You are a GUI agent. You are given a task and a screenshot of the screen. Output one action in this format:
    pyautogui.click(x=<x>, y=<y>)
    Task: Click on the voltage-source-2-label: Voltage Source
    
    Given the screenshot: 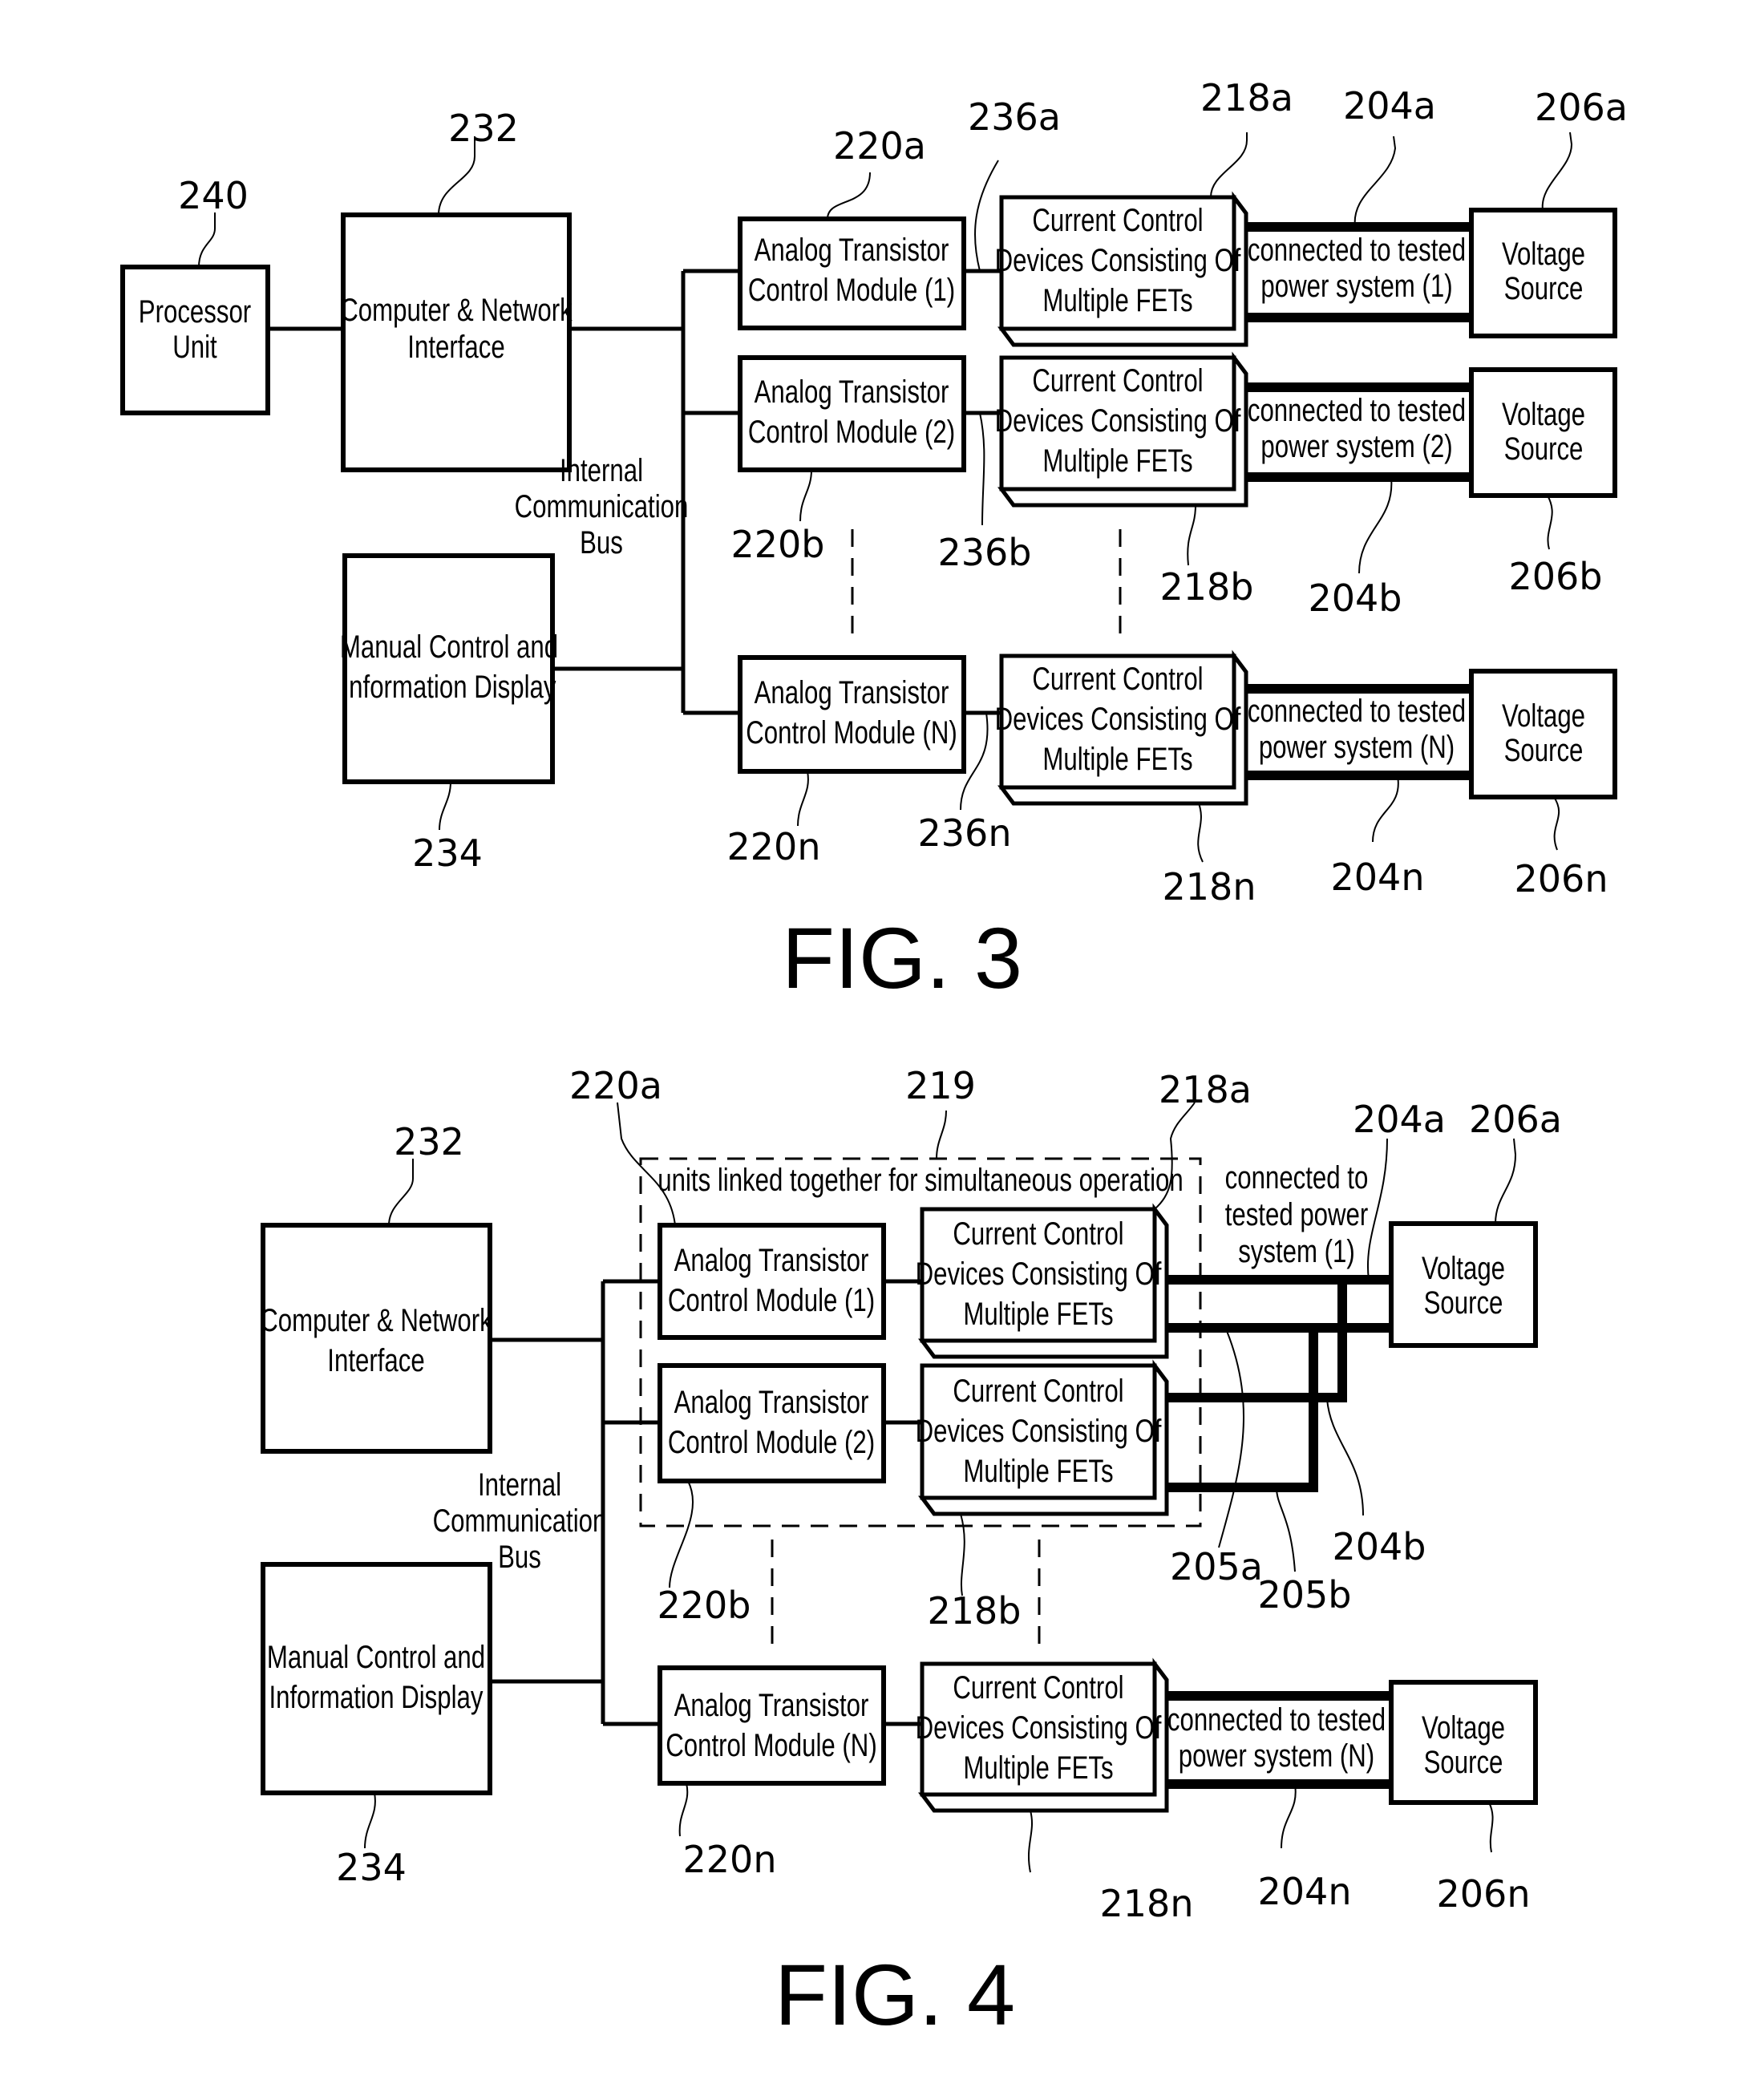 What is the action you would take?
    pyautogui.click(x=1543, y=431)
    